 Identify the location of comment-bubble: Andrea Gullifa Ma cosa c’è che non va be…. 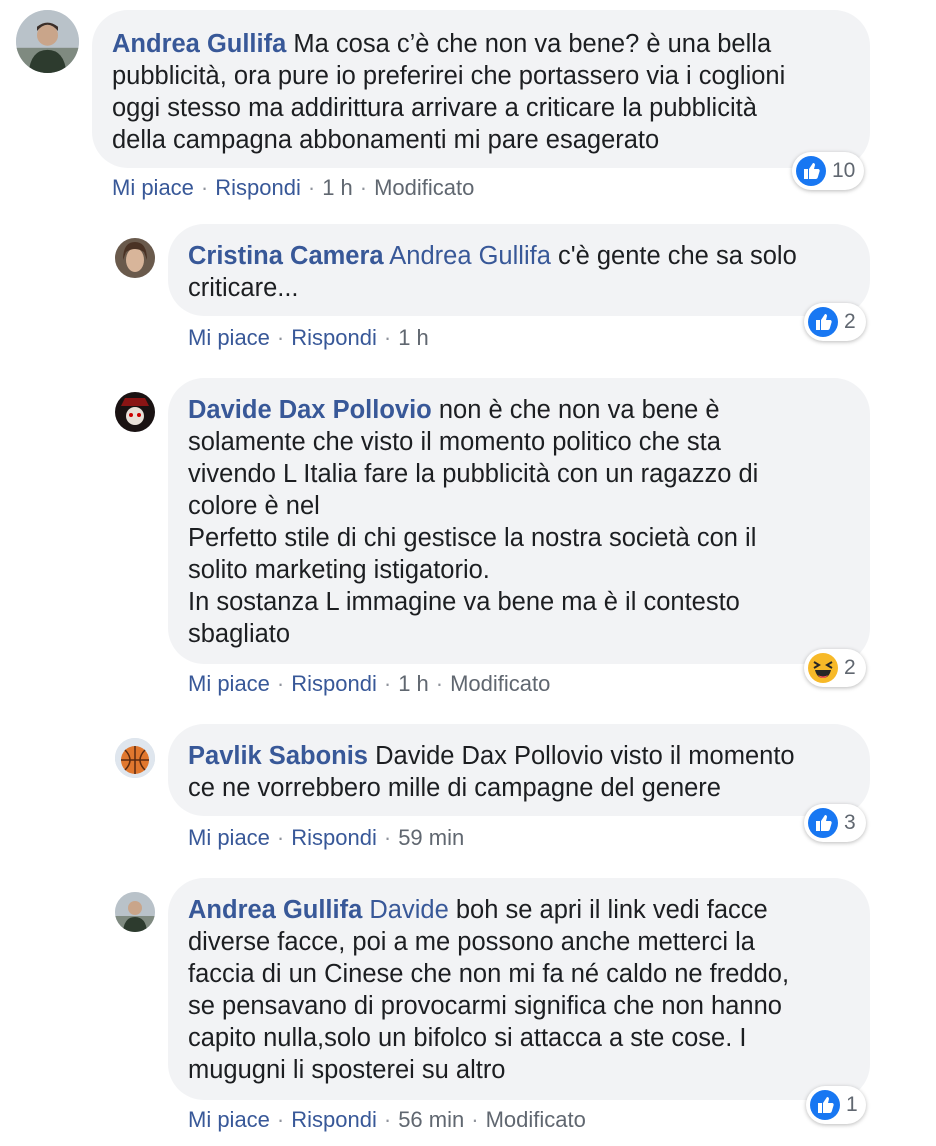
(481, 89).